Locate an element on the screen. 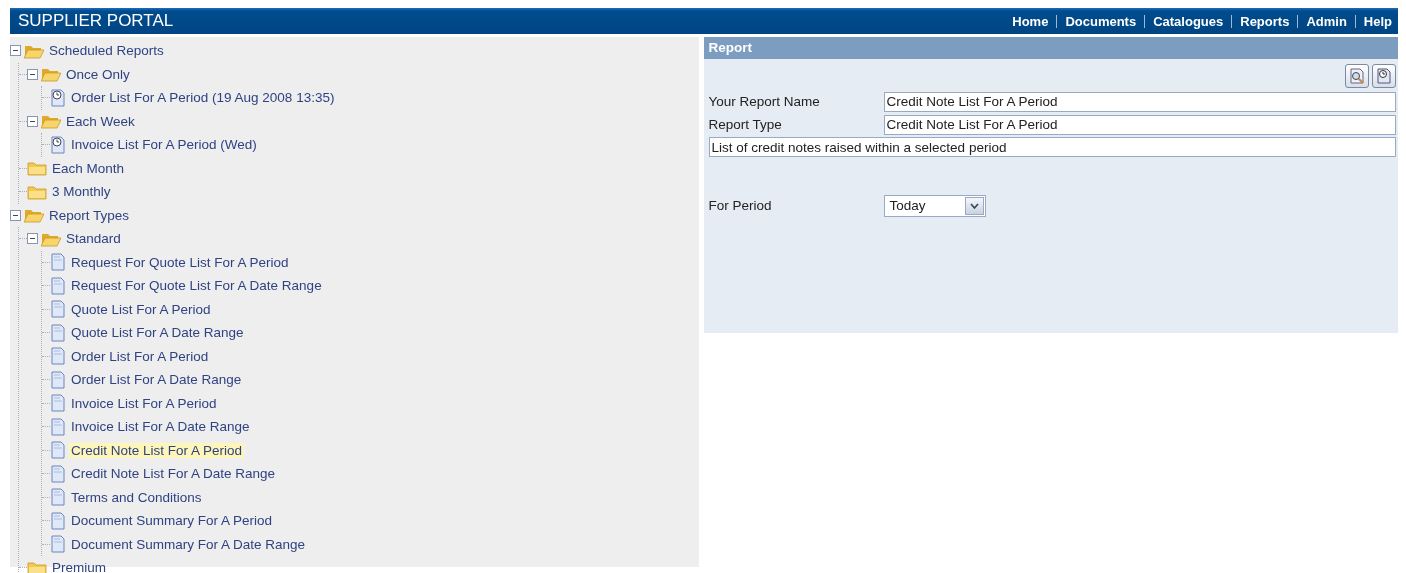 The width and height of the screenshot is (1406, 573). nav-link: Reports is located at coordinates (1264, 21).